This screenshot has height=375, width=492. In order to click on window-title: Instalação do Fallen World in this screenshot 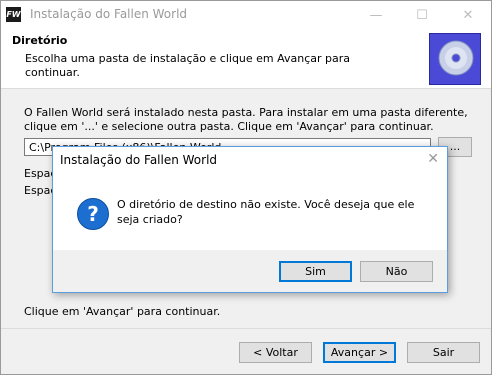, I will do `click(109, 14)`.